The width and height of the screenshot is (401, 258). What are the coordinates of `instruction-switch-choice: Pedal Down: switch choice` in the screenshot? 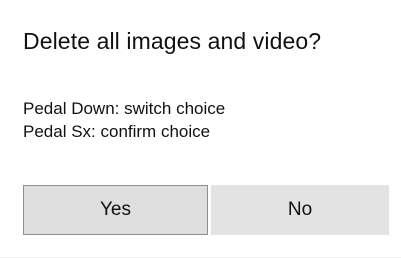 It's located at (124, 108).